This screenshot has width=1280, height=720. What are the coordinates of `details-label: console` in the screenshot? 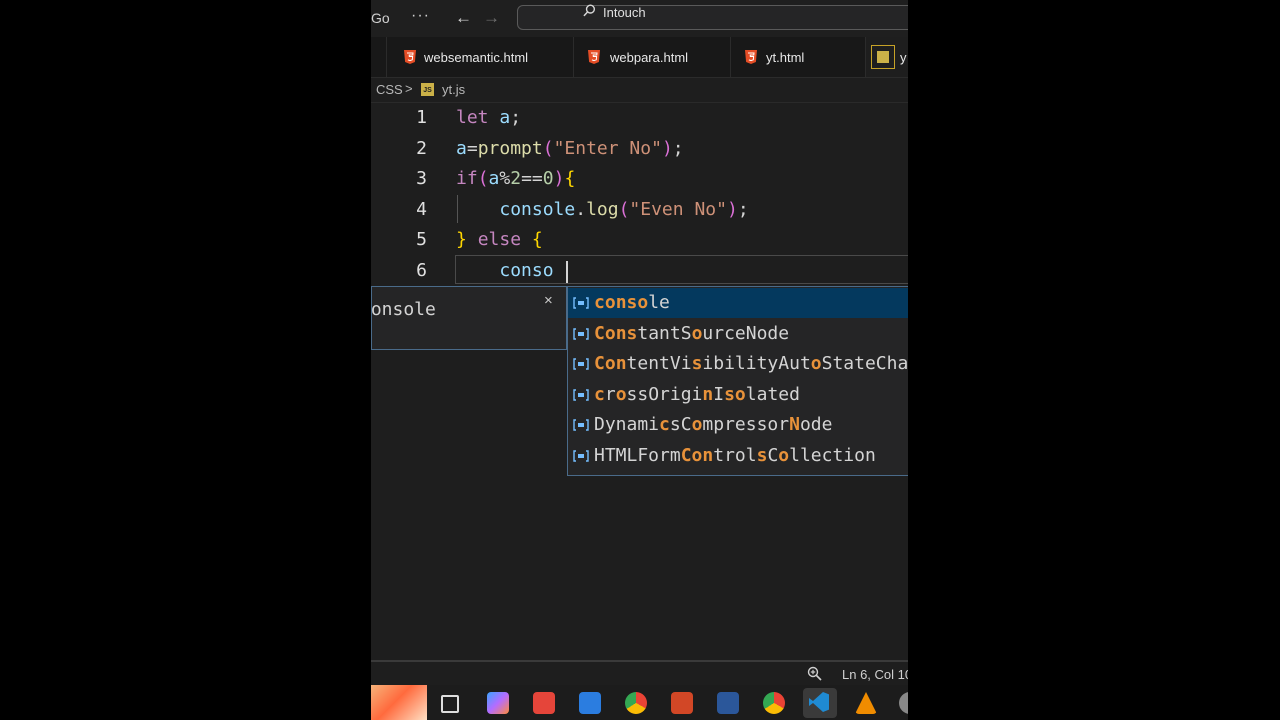 It's located at (403, 309).